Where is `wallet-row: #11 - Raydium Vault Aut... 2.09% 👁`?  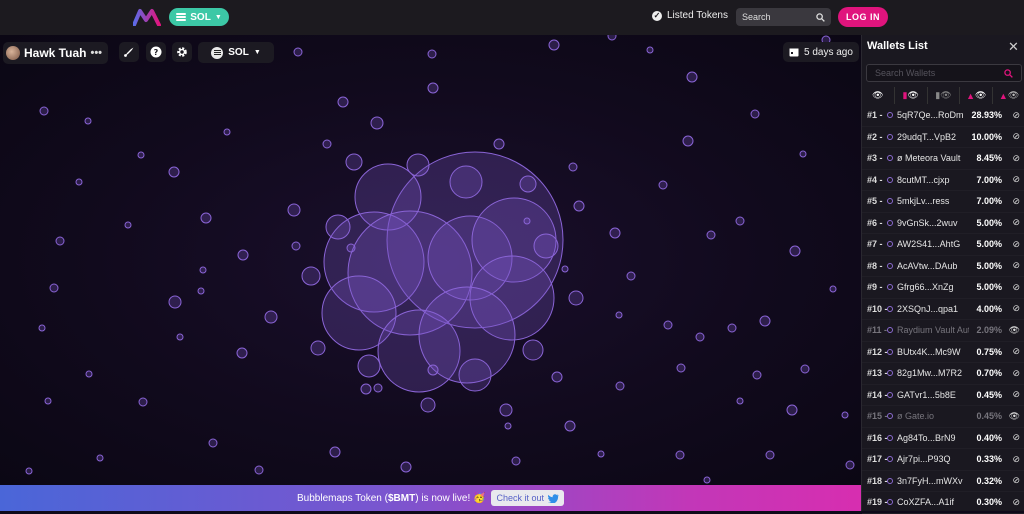 wallet-row: #11 - Raydium Vault Aut... 2.09% 👁 is located at coordinates (943, 331).